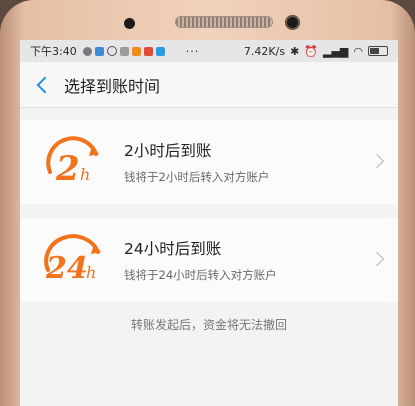 The height and width of the screenshot is (406, 415). I want to click on earpiece-speaker, so click(224, 22).